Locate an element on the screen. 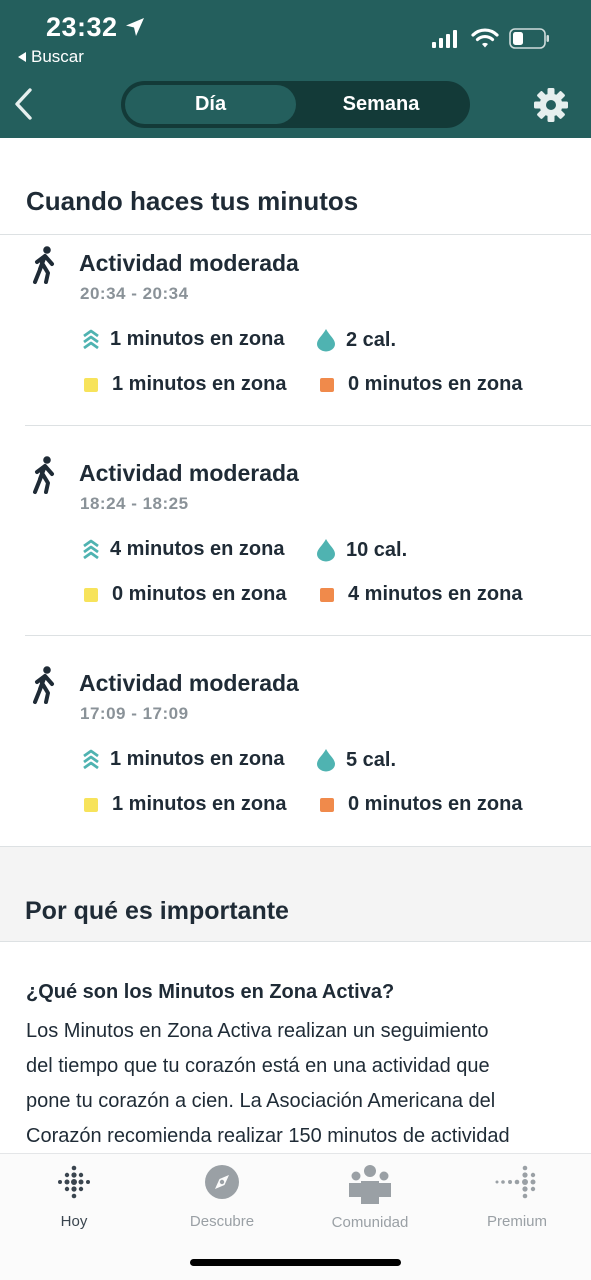  back-triangle-icon is located at coordinates (22, 57).